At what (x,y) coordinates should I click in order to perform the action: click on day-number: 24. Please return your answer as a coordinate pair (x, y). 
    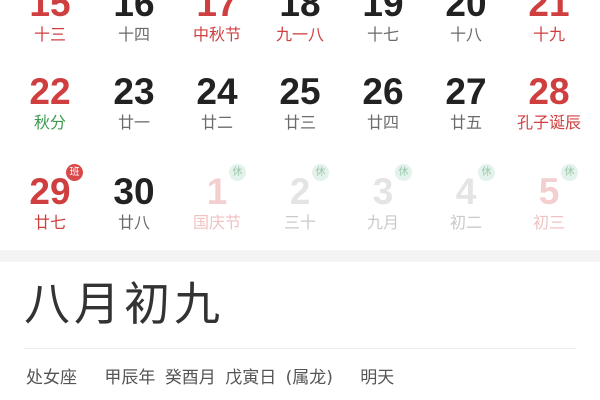
    Looking at the image, I should click on (217, 91).